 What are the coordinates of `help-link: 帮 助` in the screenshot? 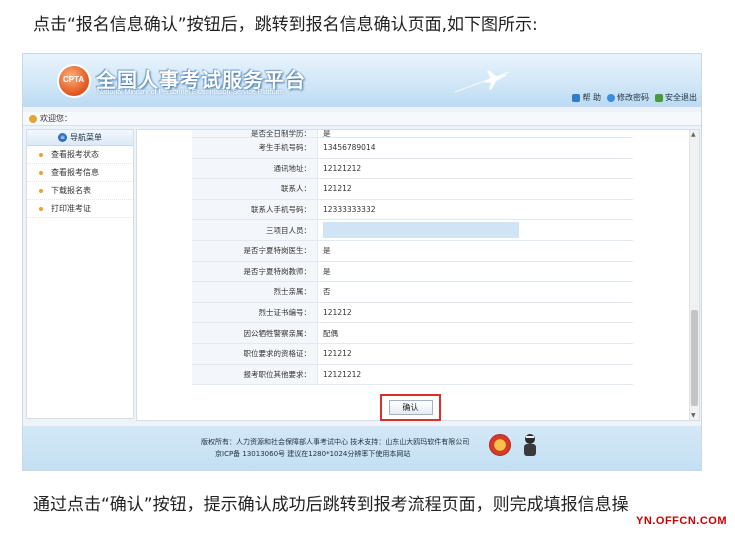 It's located at (586, 97).